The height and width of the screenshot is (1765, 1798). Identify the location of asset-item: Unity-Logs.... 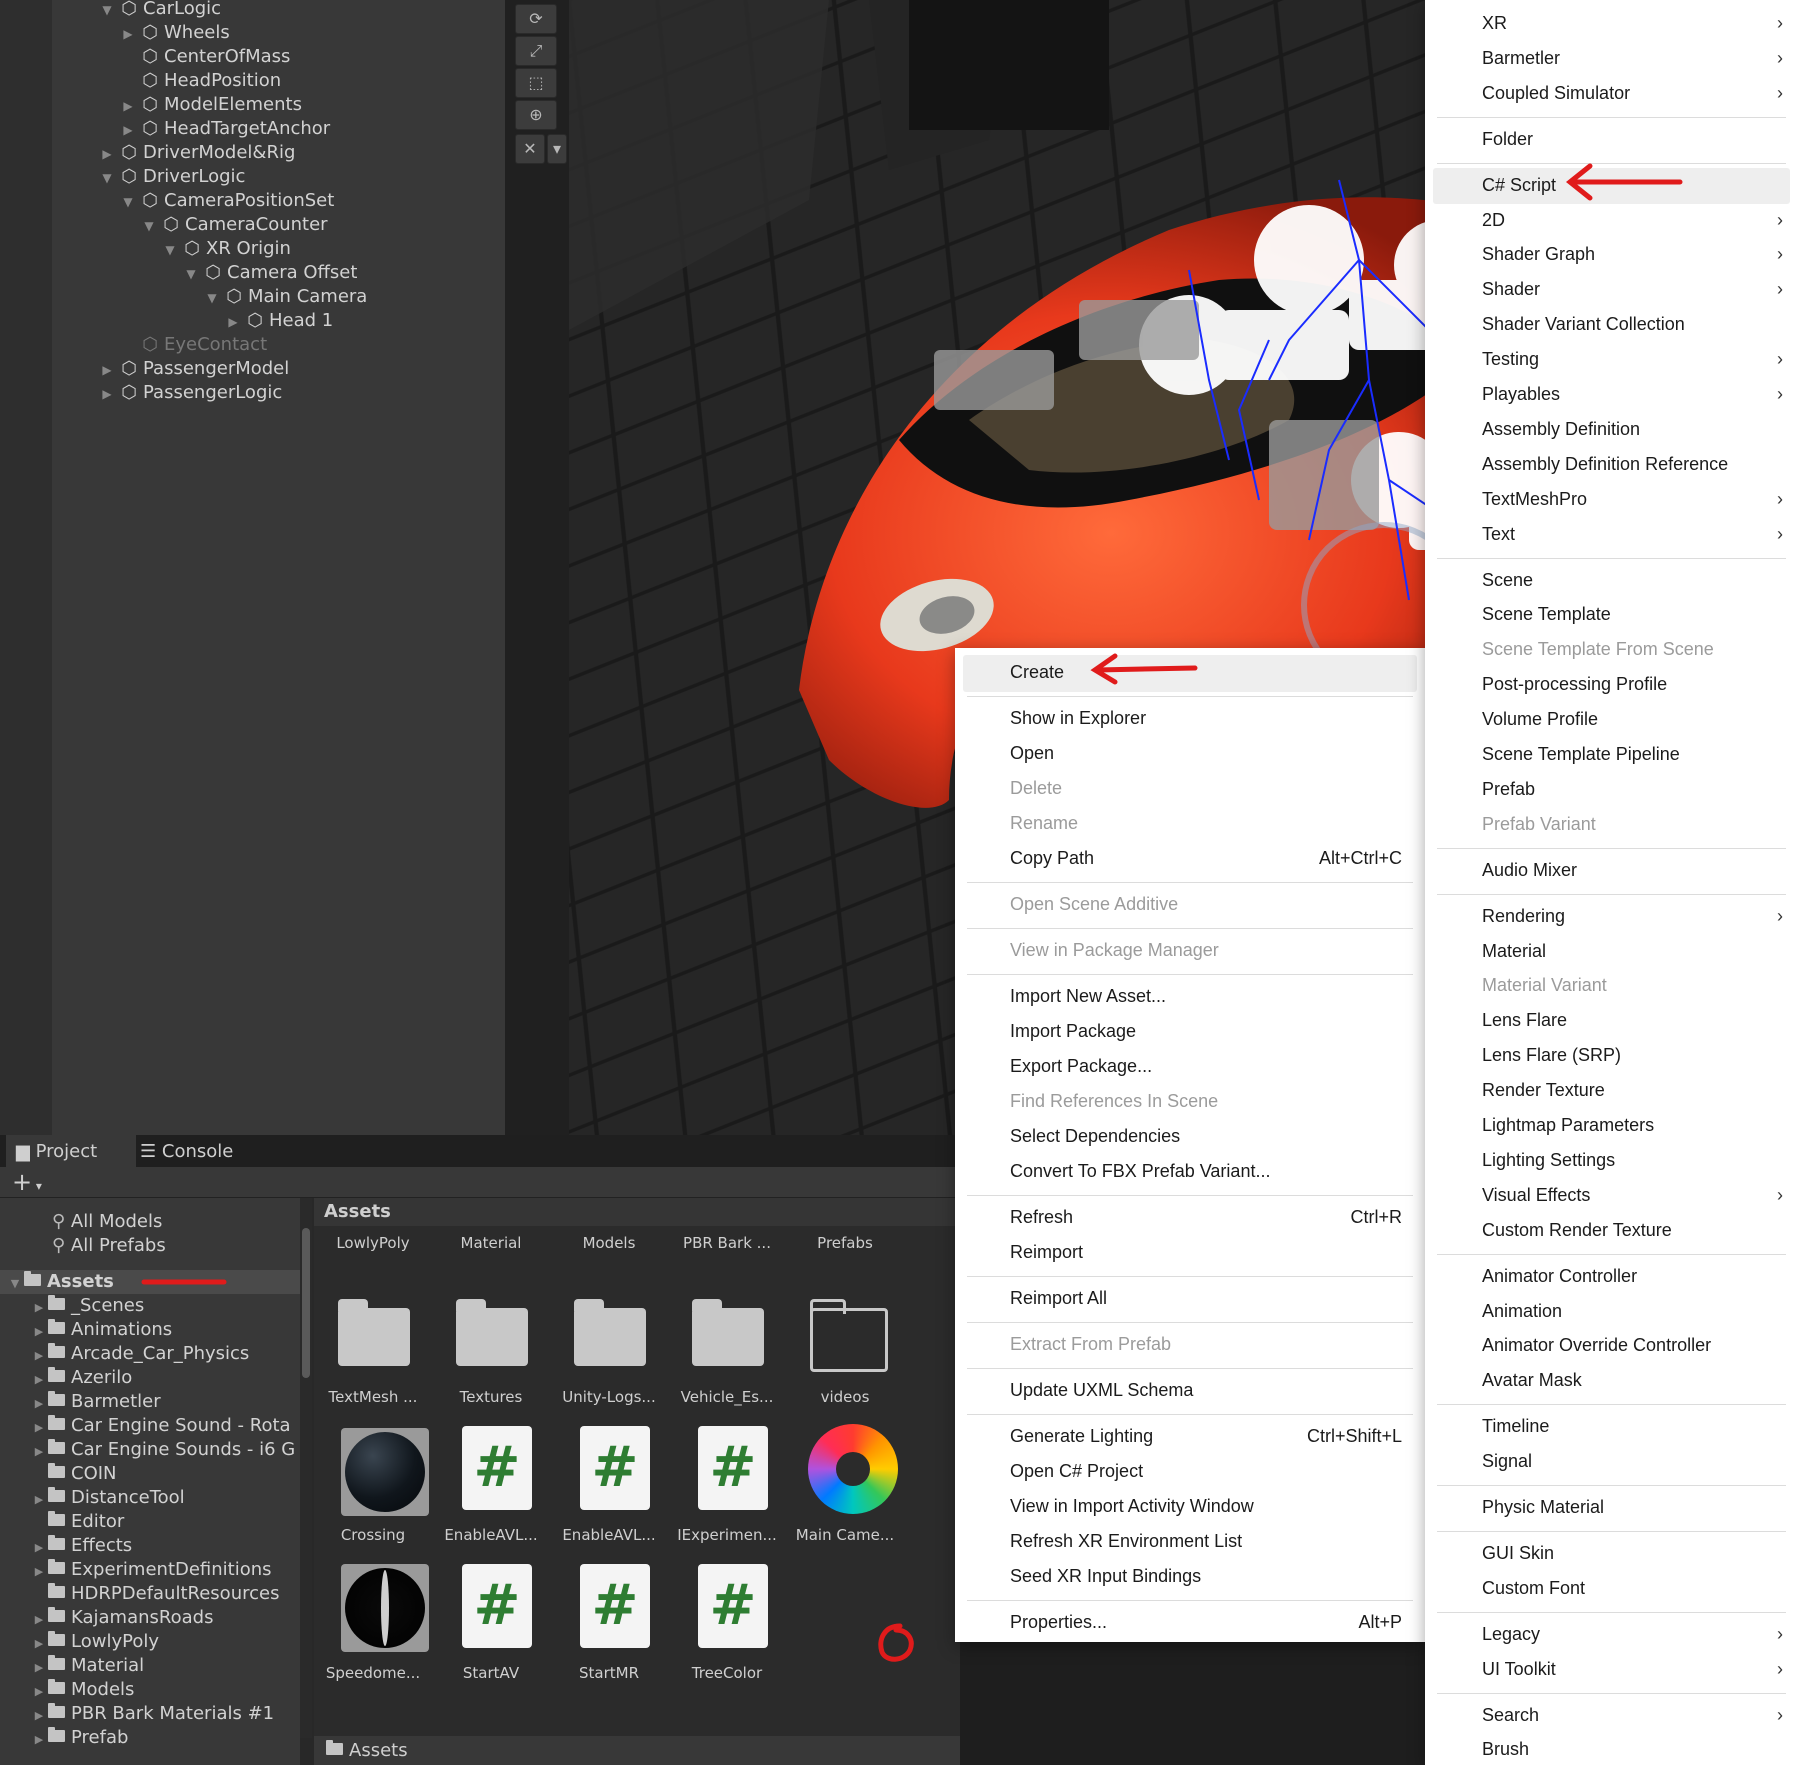
(609, 1348).